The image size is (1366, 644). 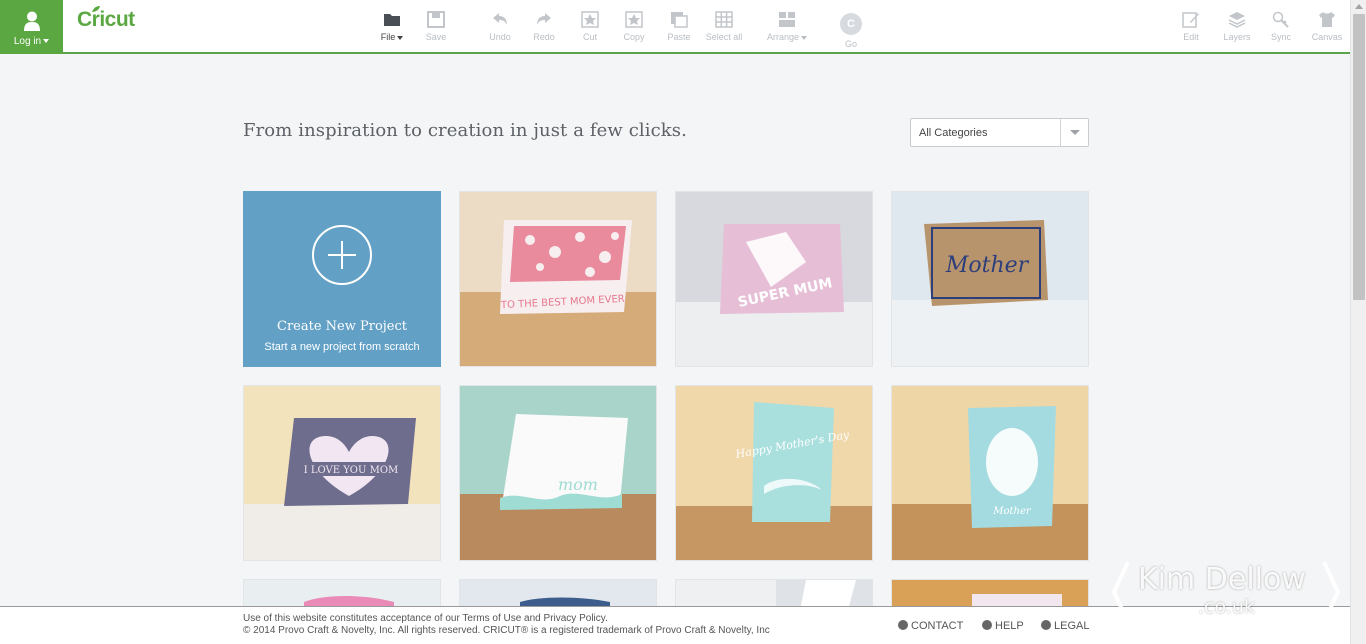 I want to click on help-icon, so click(x=987, y=625).